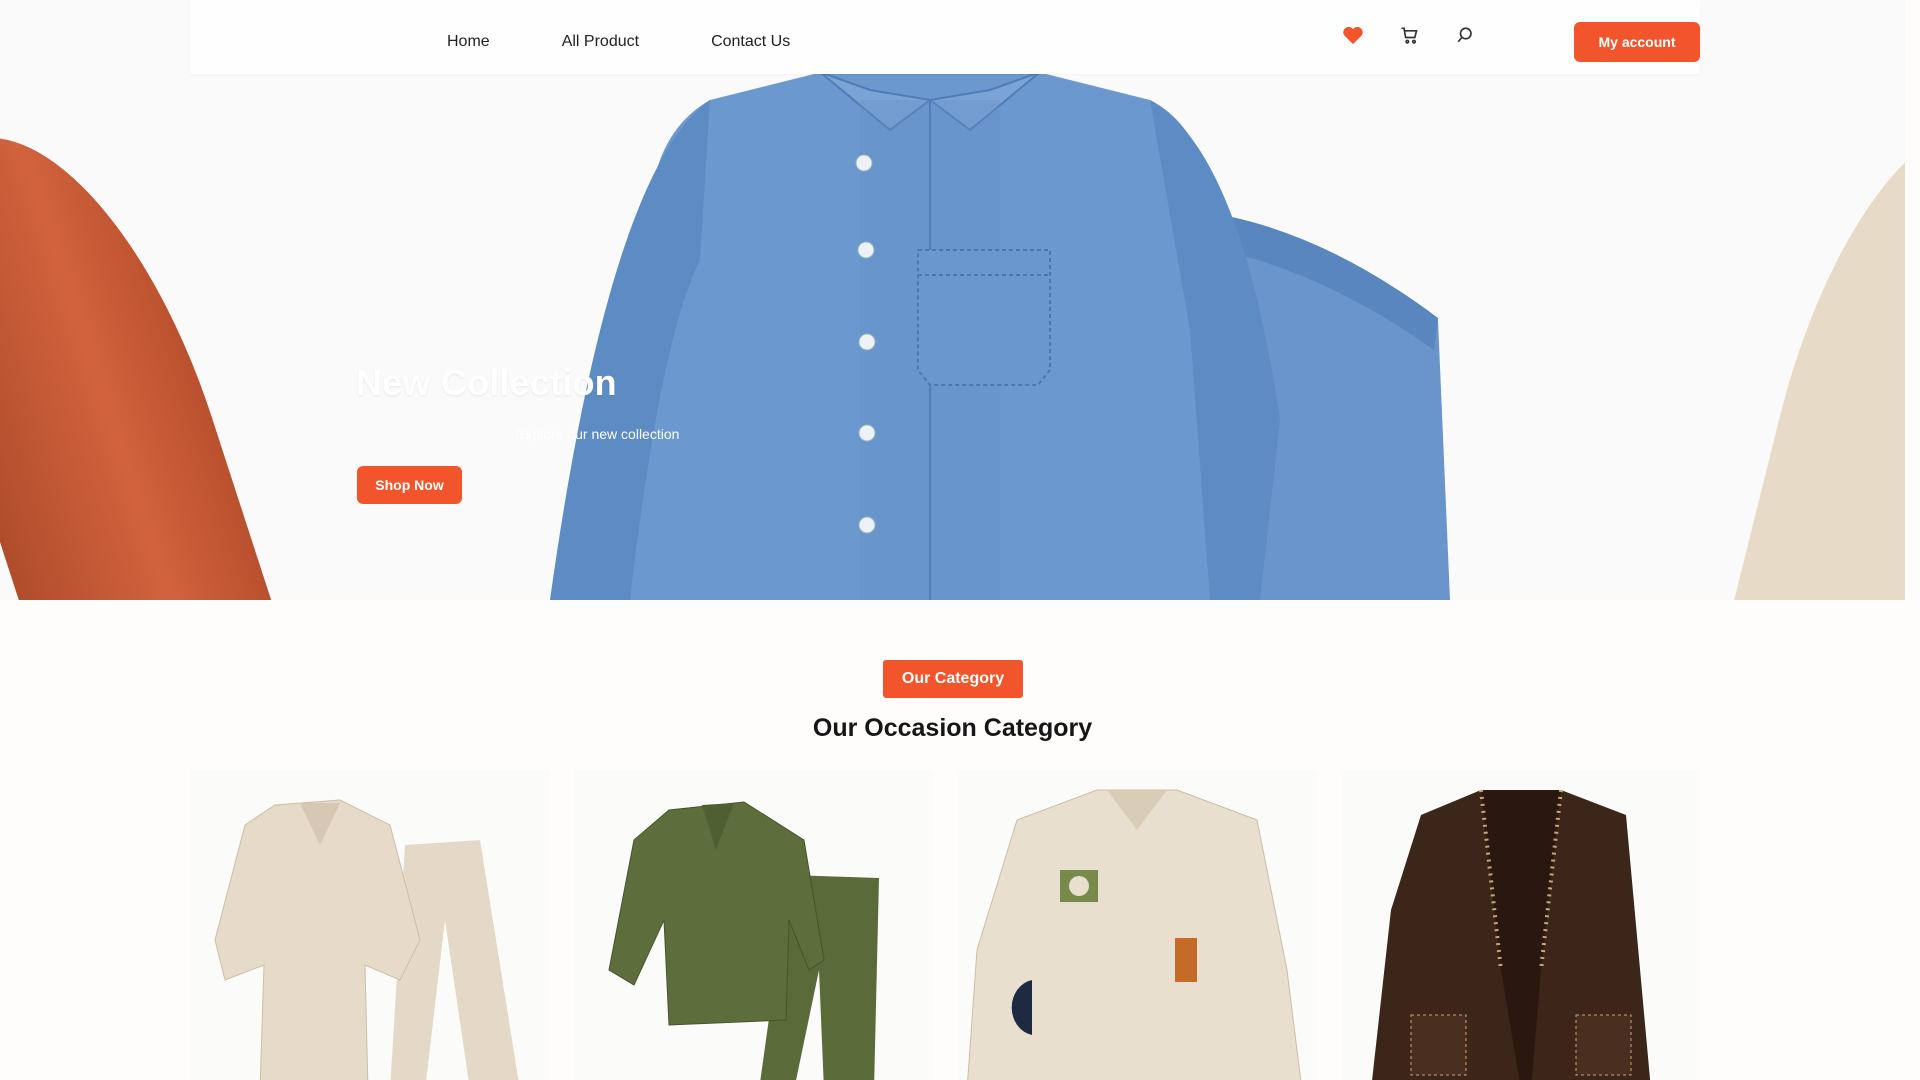  I want to click on top-navbar: Home All Product Contact Us My account, so click(945, 37).